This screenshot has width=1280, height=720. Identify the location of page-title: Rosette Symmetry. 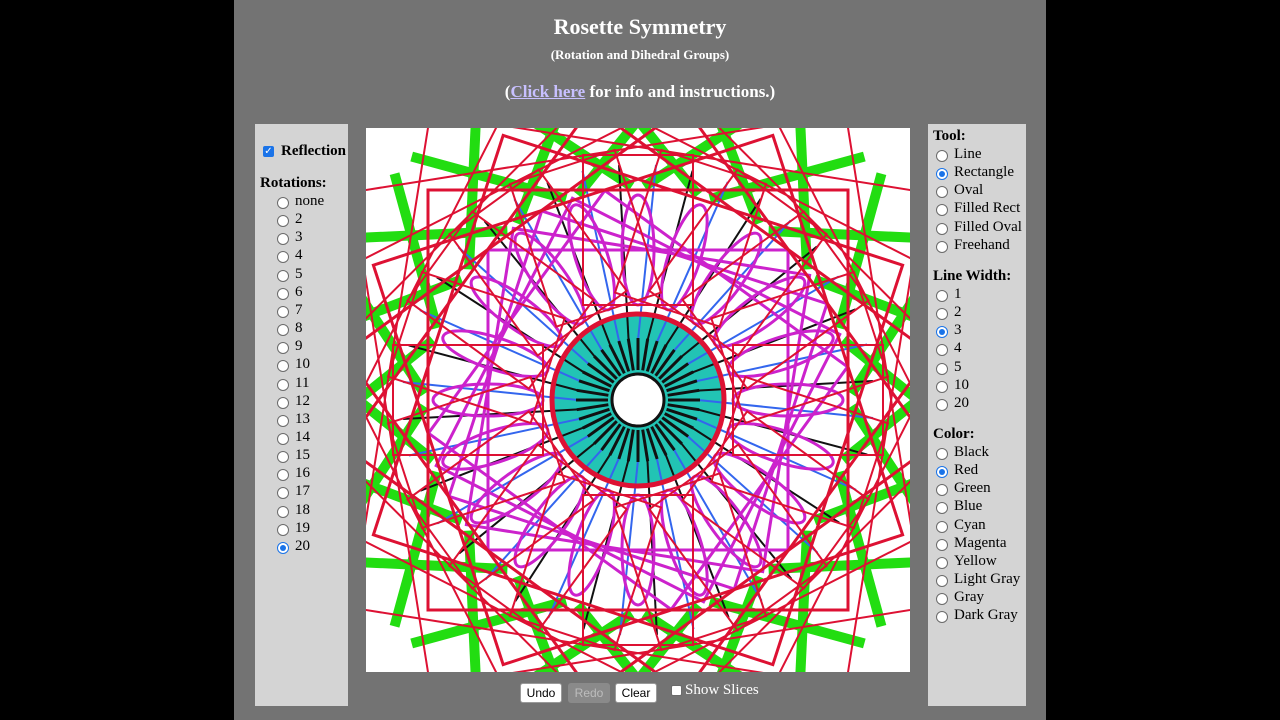
(640, 26).